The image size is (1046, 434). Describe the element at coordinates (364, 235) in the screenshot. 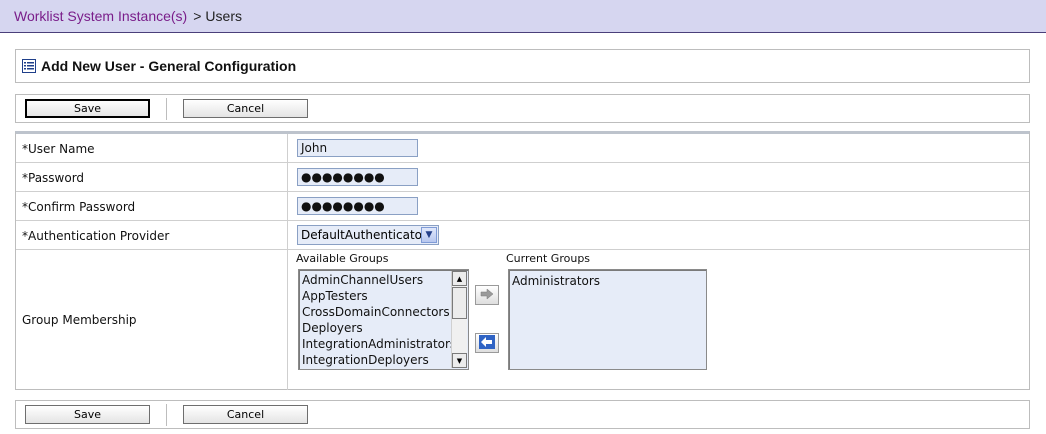

I see `auth-provider-value: DefaultAuthenticator` at that location.